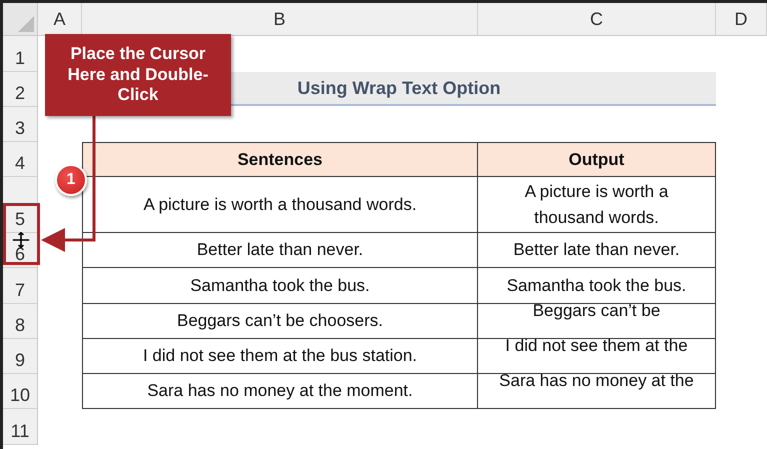 Image resolution: width=767 pixels, height=449 pixels. Describe the element at coordinates (741, 19) in the screenshot. I see `column-header: D` at that location.